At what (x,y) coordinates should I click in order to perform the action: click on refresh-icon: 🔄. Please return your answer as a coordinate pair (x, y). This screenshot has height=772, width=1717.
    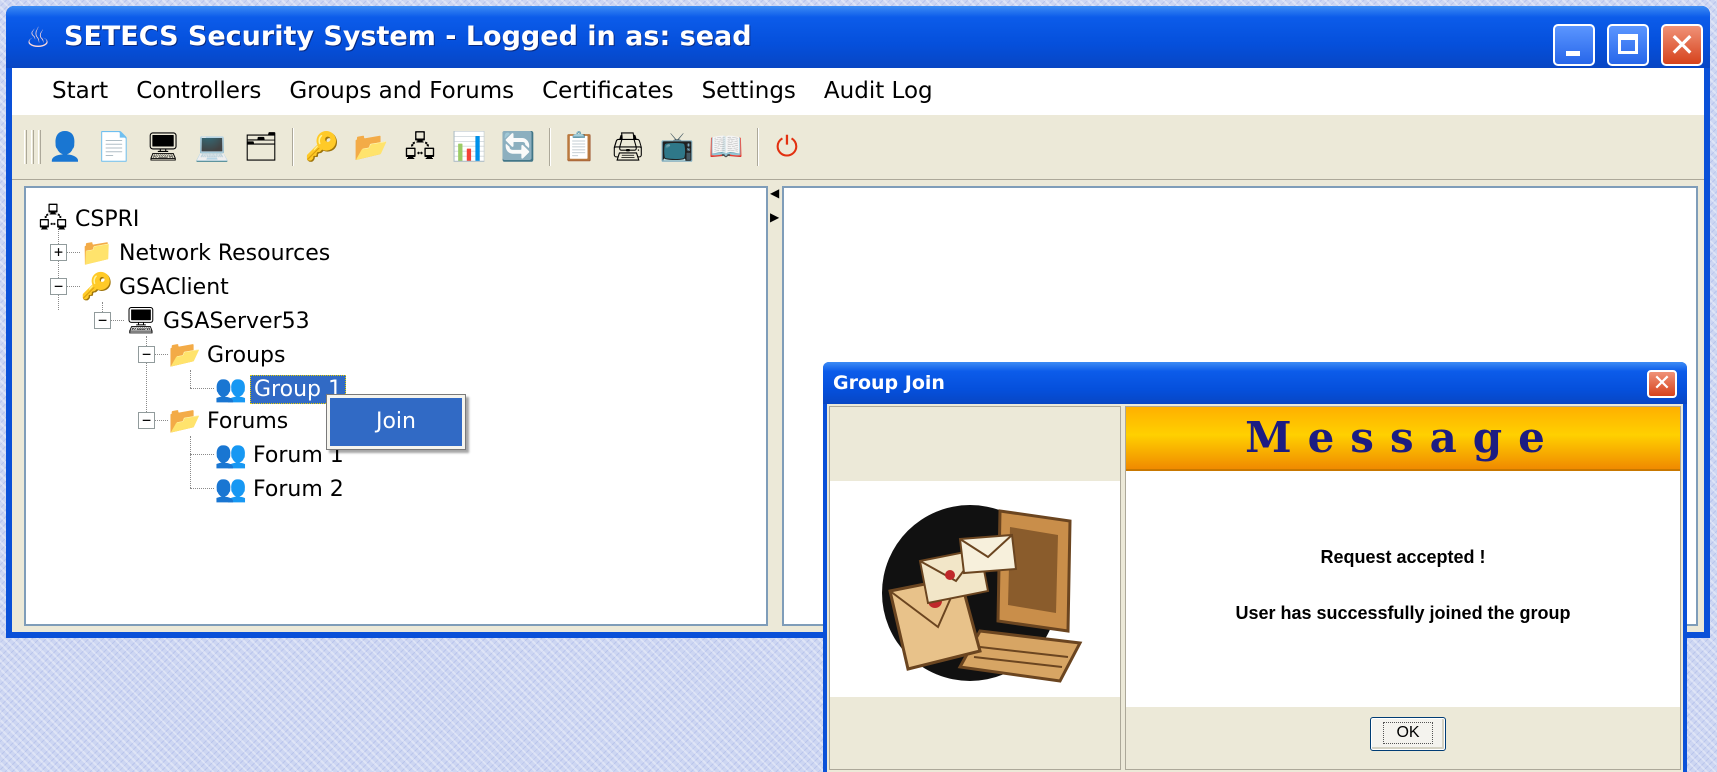
    Looking at the image, I should click on (518, 147).